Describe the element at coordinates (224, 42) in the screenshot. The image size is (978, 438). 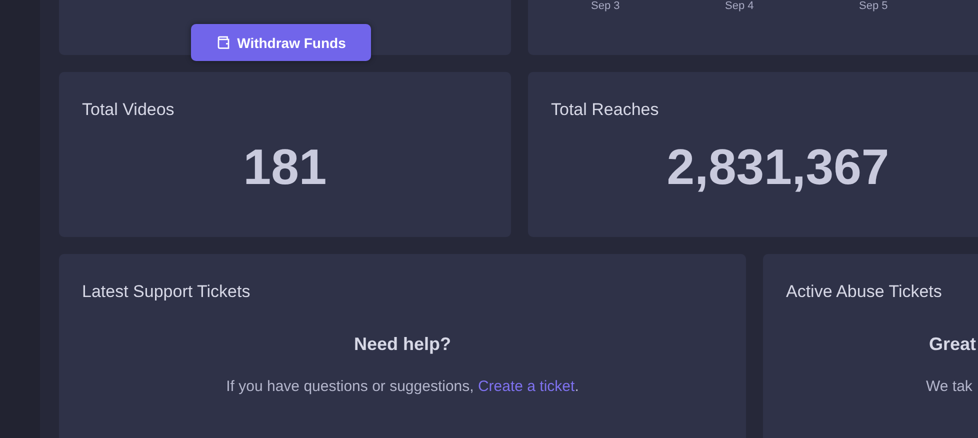
I see `wallet-icon` at that location.